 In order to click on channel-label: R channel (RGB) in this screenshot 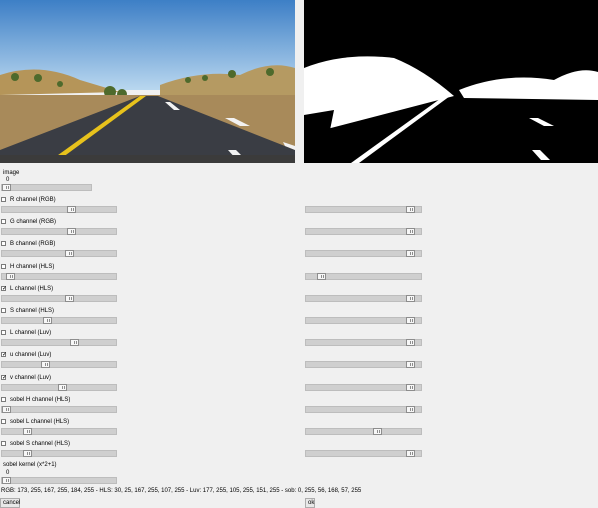, I will do `click(33, 200)`.